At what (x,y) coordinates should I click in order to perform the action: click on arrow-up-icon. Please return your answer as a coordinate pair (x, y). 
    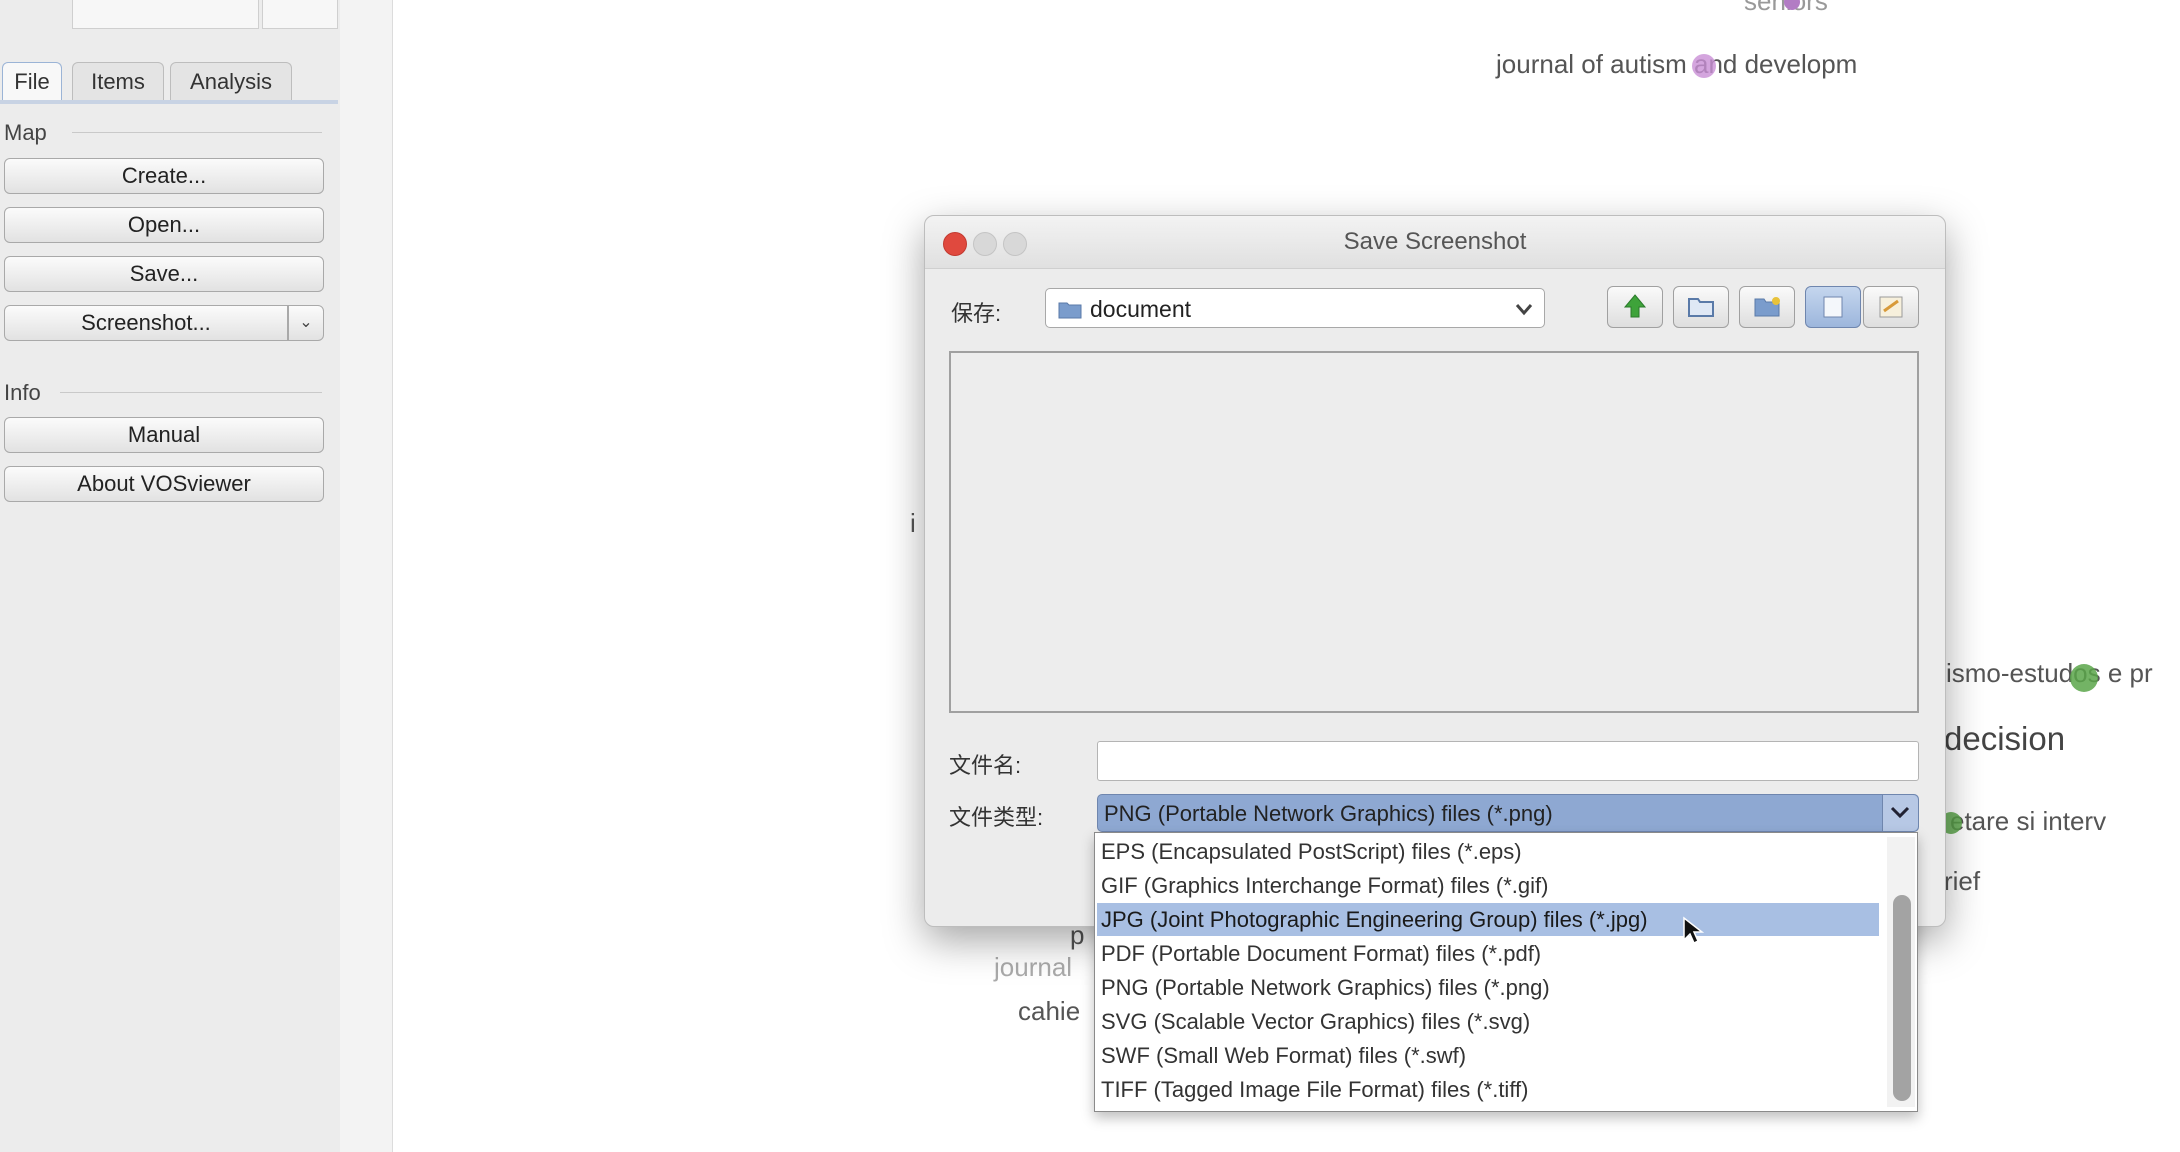
    Looking at the image, I should click on (1635, 306).